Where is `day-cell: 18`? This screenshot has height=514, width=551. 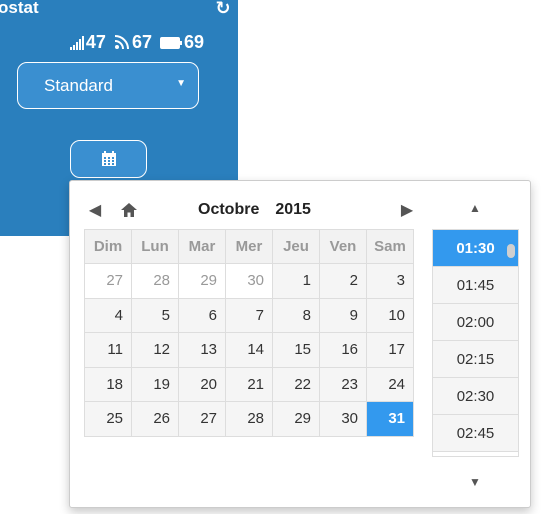 day-cell: 18 is located at coordinates (108, 384).